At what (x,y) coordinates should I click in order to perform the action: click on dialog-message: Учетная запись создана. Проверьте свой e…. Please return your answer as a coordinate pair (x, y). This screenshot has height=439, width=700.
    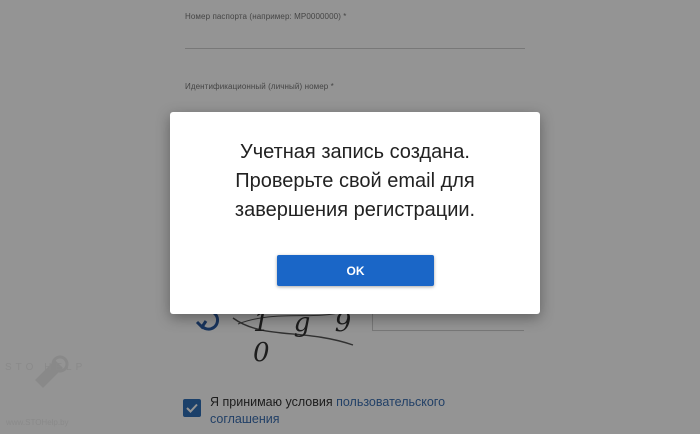
    Looking at the image, I should click on (355, 181).